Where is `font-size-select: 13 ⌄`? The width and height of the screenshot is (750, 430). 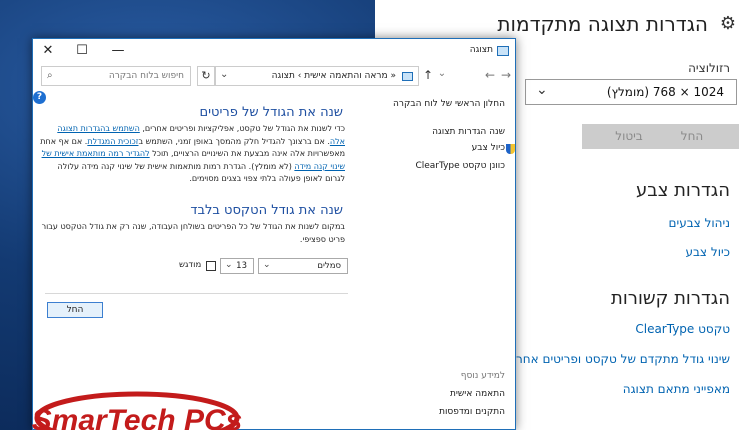
font-size-select: 13 ⌄ is located at coordinates (237, 266).